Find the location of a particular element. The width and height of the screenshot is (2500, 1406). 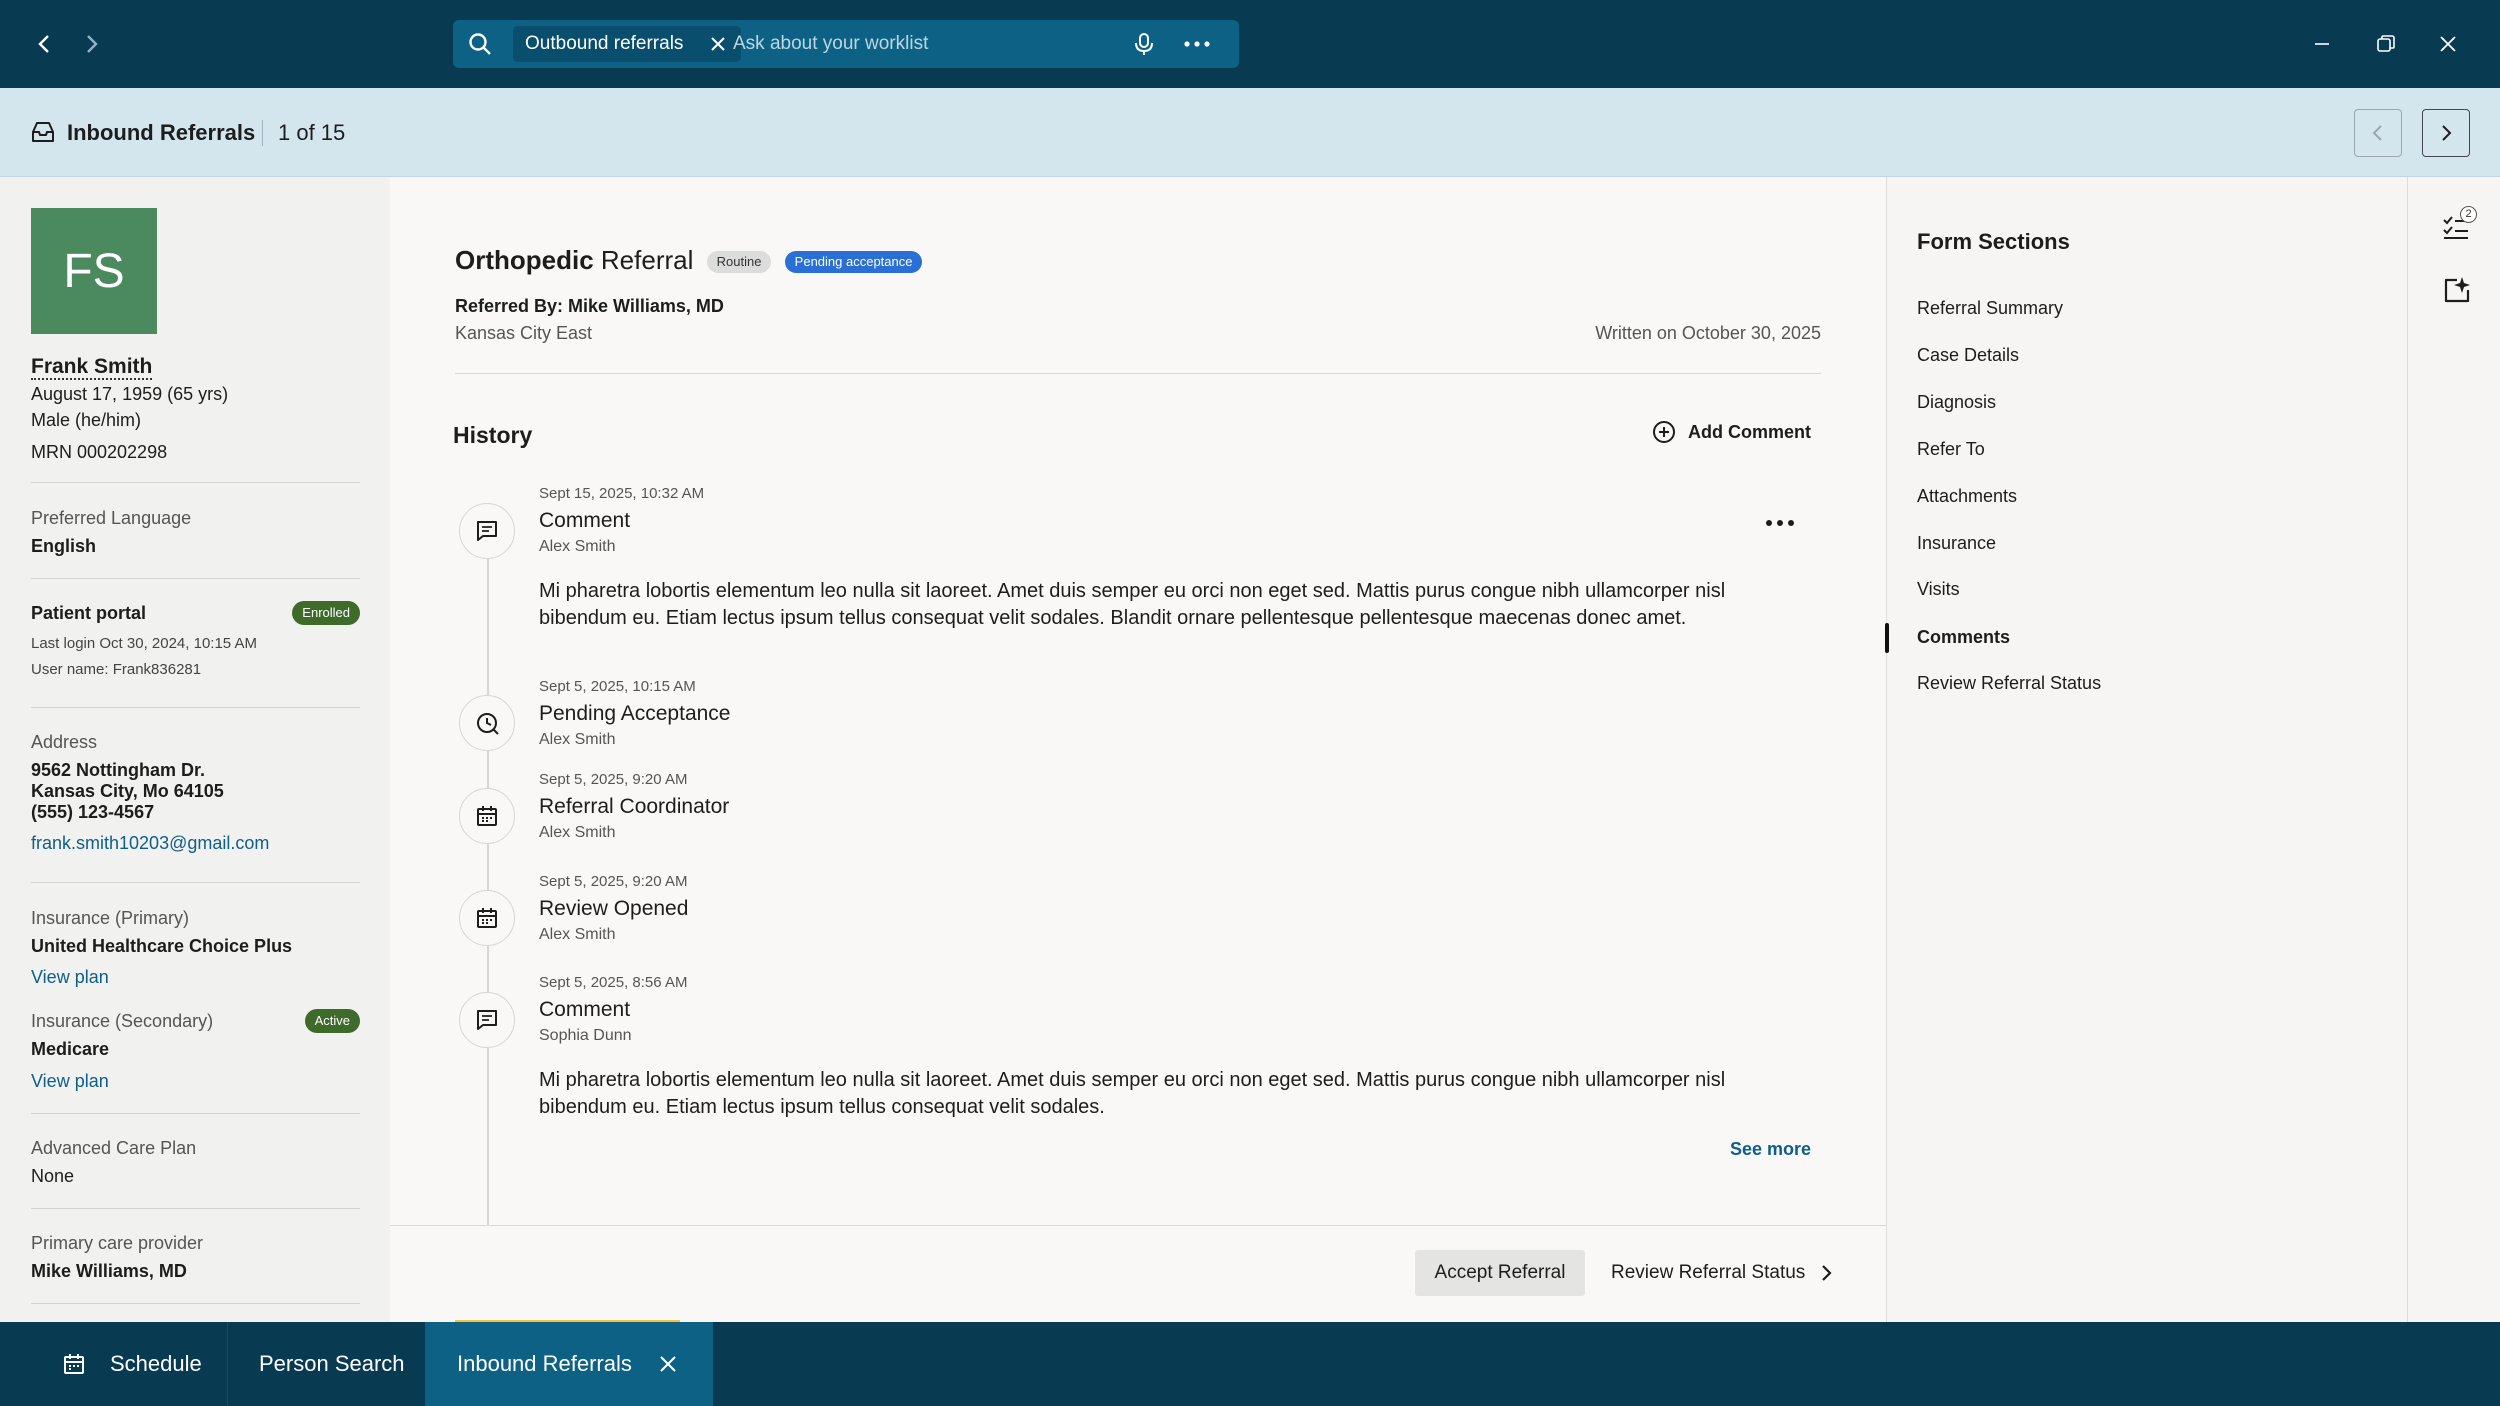

add-circle-icon is located at coordinates (1664, 432).